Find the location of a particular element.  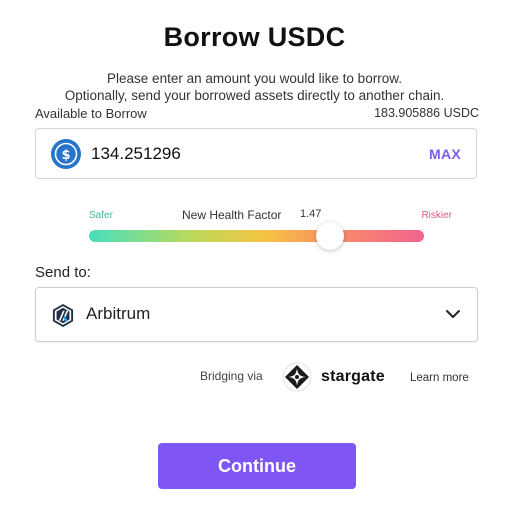

usdc-icon: $ is located at coordinates (66, 154).